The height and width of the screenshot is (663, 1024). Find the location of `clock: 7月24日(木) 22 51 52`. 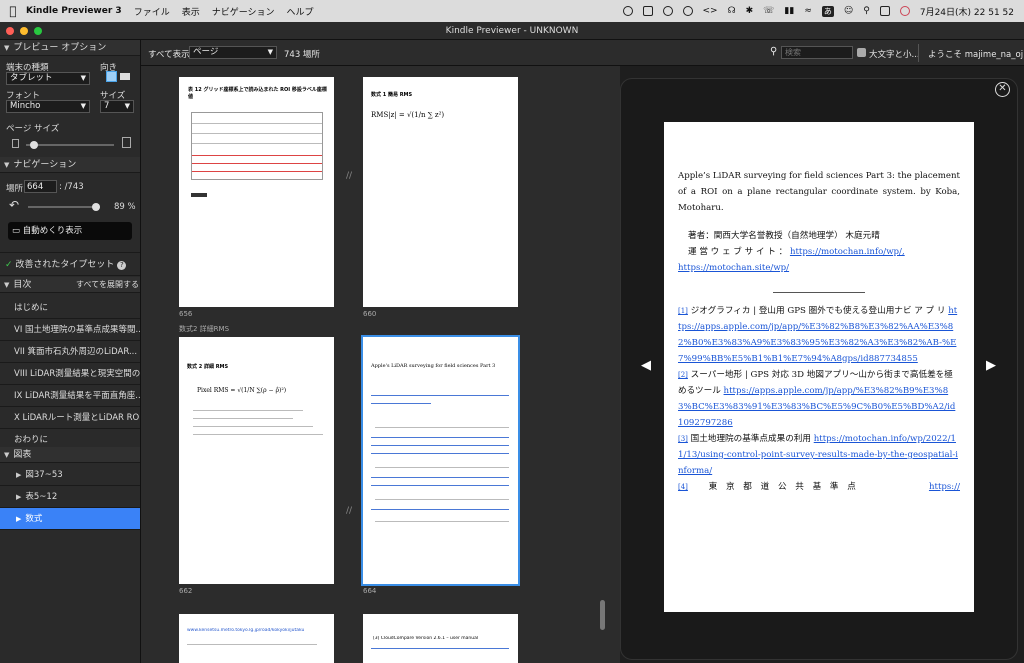

clock: 7月24日(木) 22 51 52 is located at coordinates (967, 11).